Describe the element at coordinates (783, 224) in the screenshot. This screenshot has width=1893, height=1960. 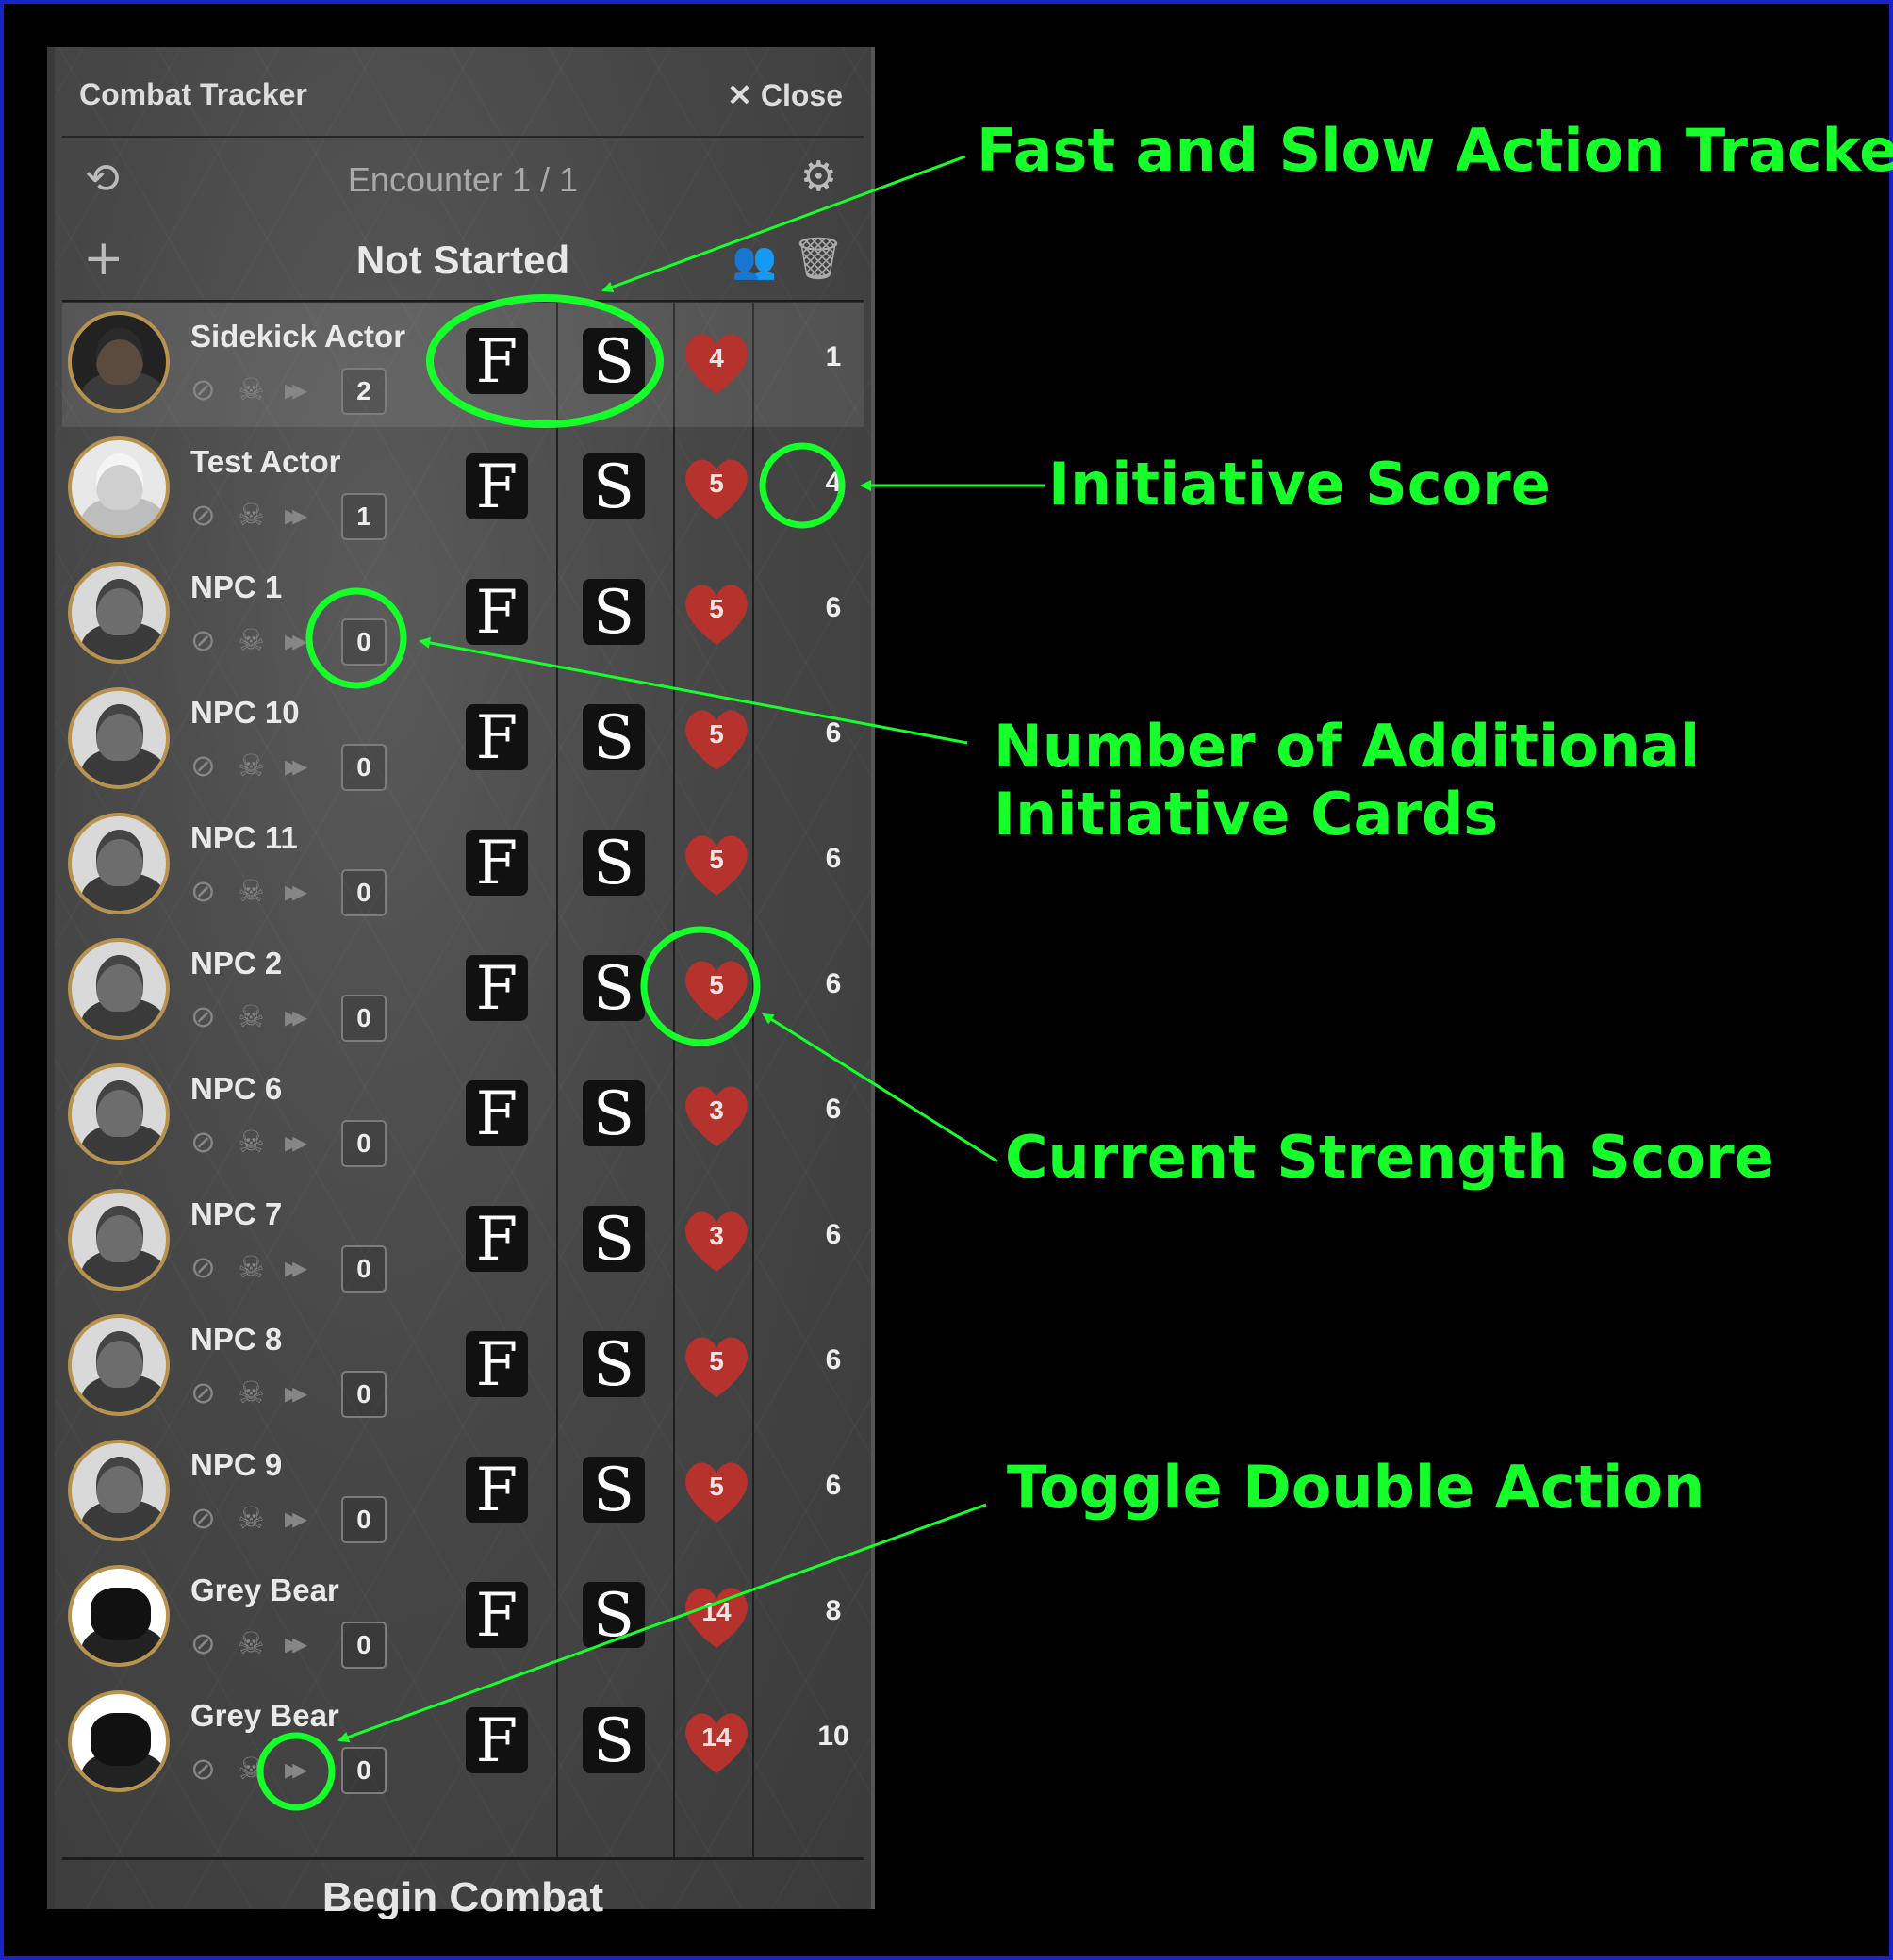
I see `fast-slow-arrow` at that location.